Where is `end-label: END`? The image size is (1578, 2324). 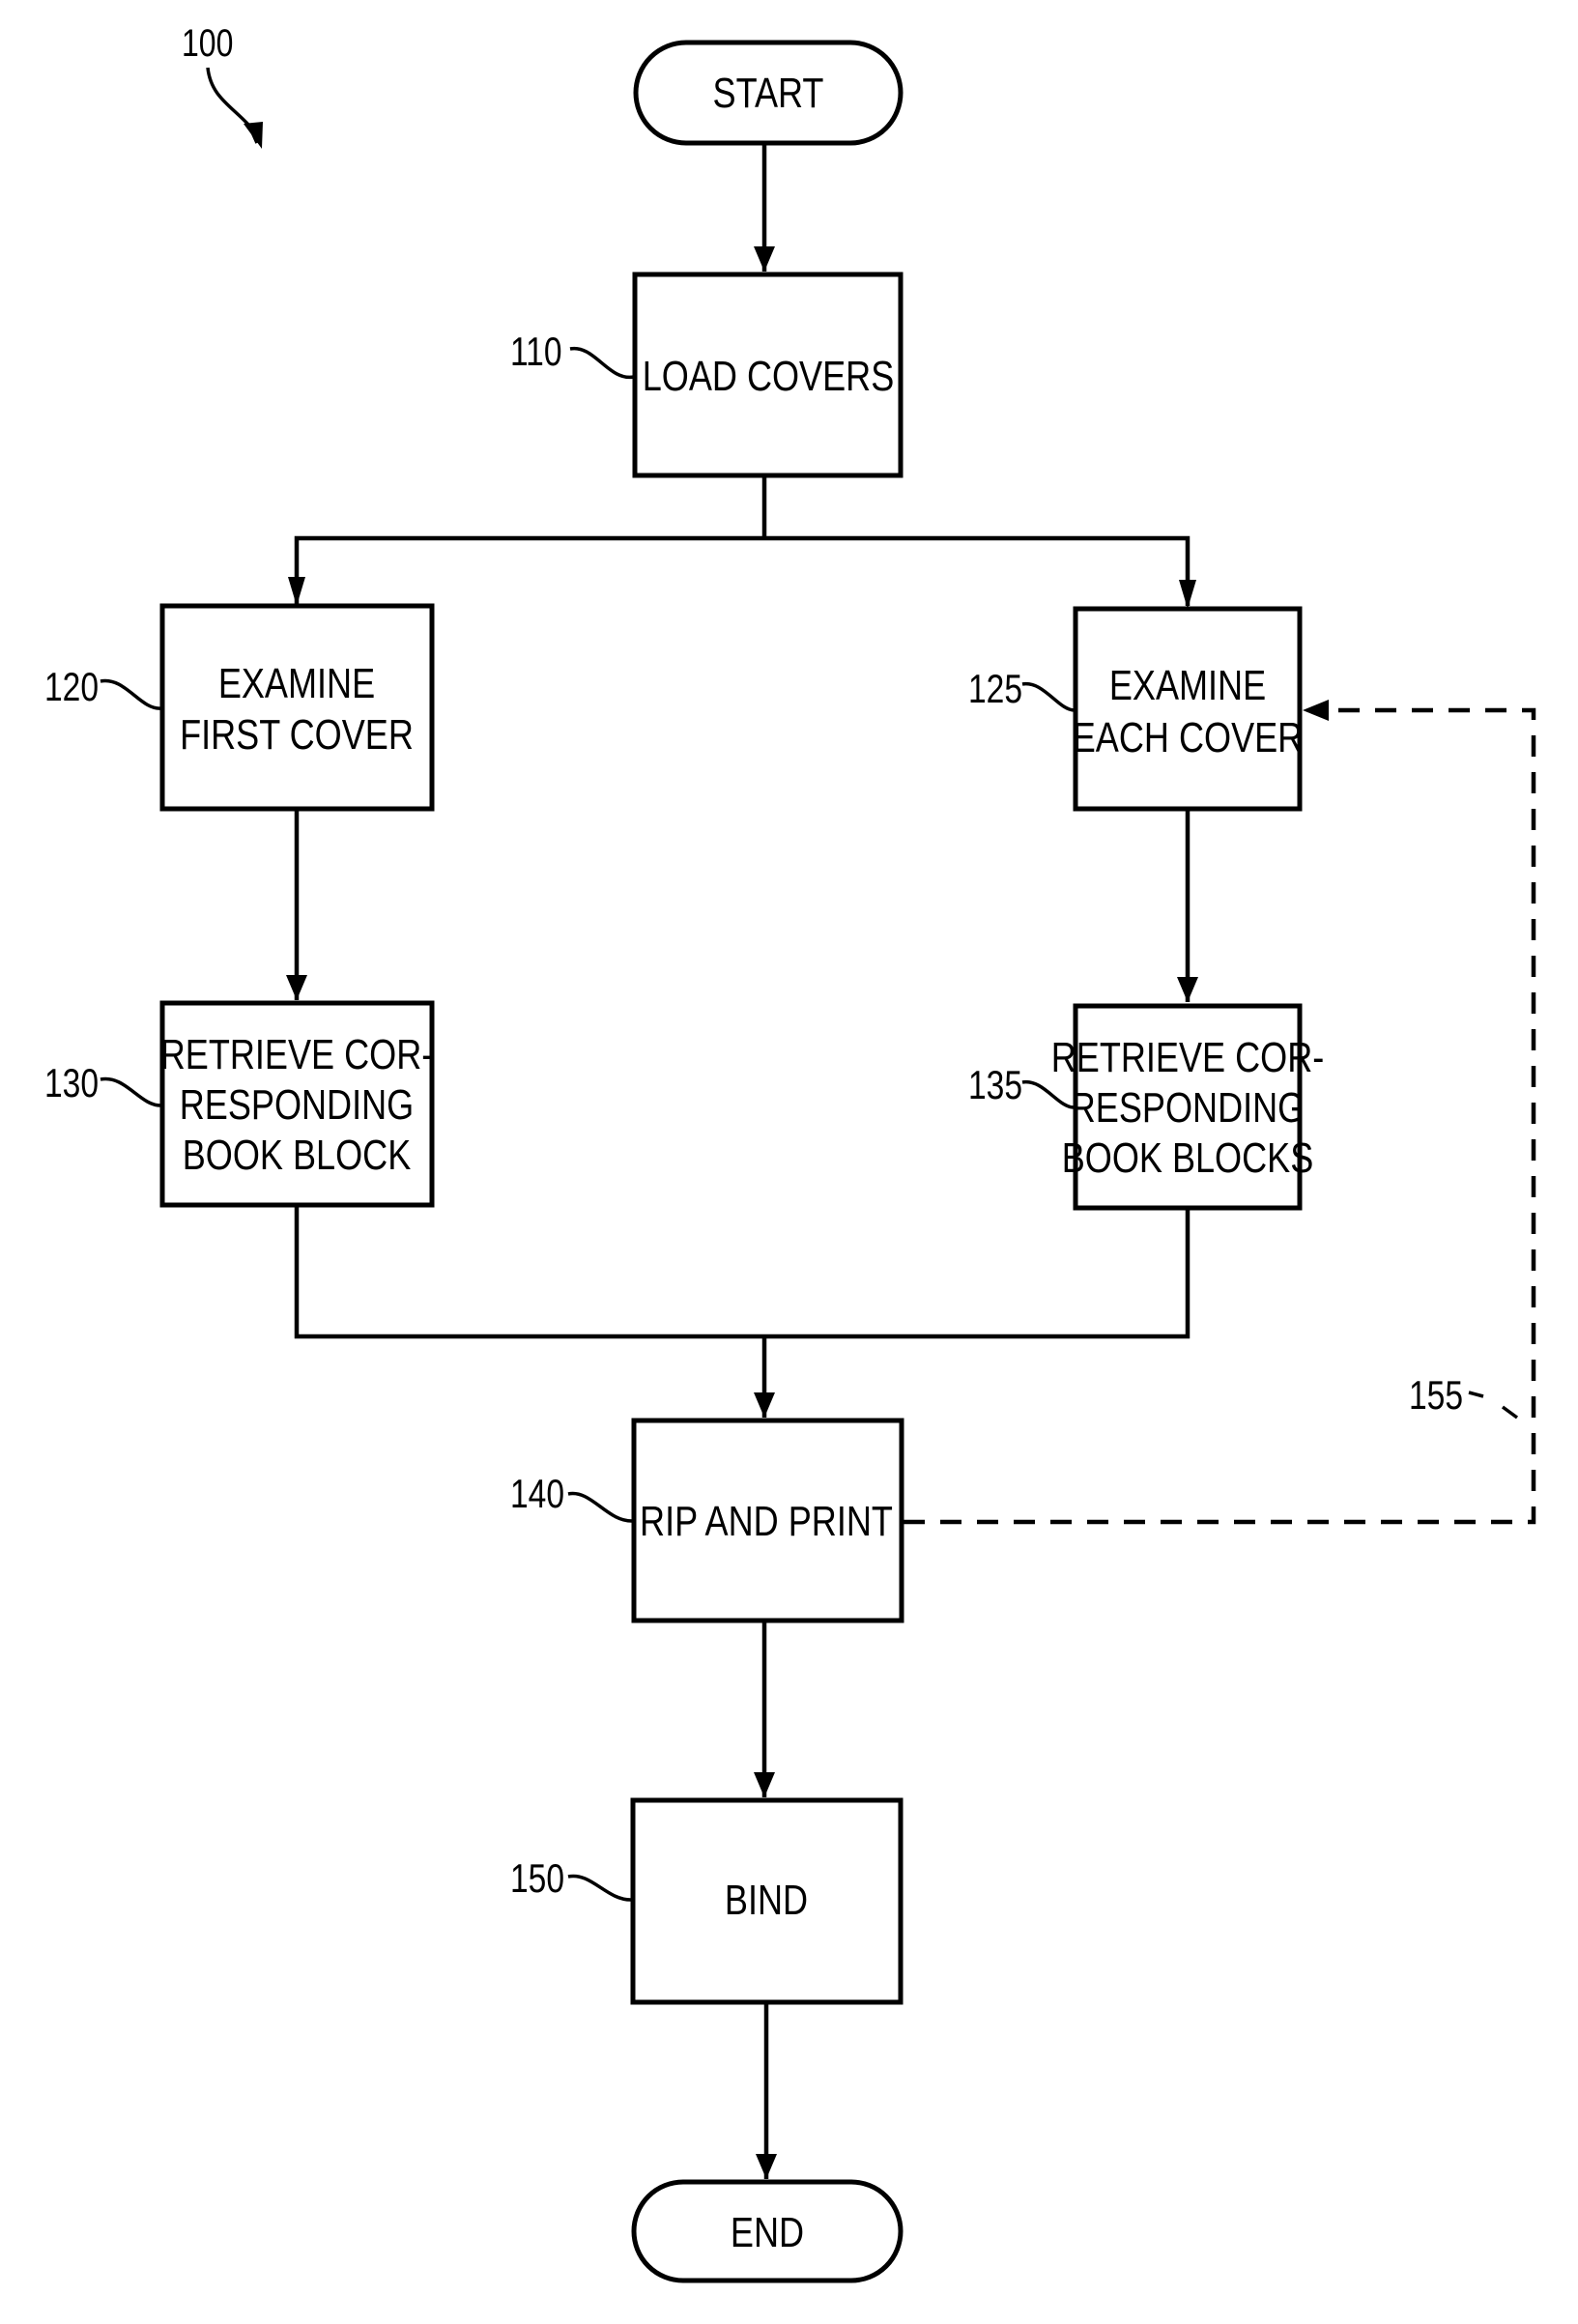 end-label: END is located at coordinates (767, 2233).